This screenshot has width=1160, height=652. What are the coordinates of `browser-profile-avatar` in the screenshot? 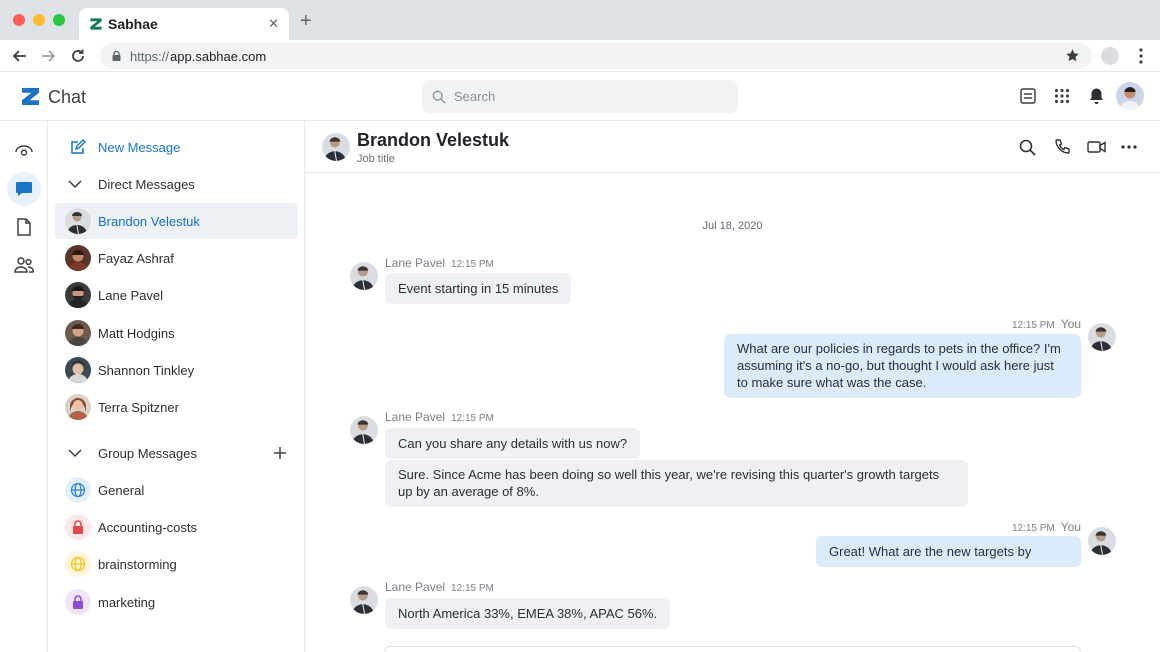 It's located at (1110, 56).